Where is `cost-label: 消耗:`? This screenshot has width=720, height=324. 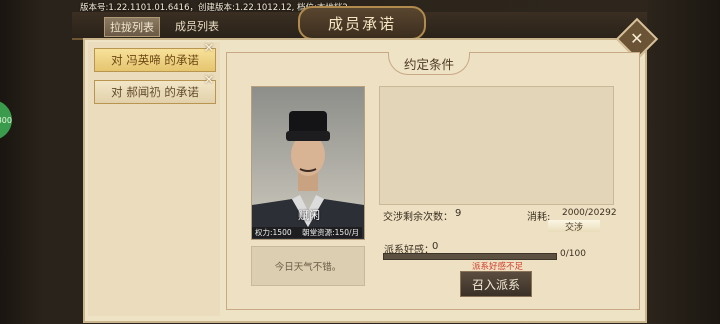 cost-label: 消耗: is located at coordinates (539, 217).